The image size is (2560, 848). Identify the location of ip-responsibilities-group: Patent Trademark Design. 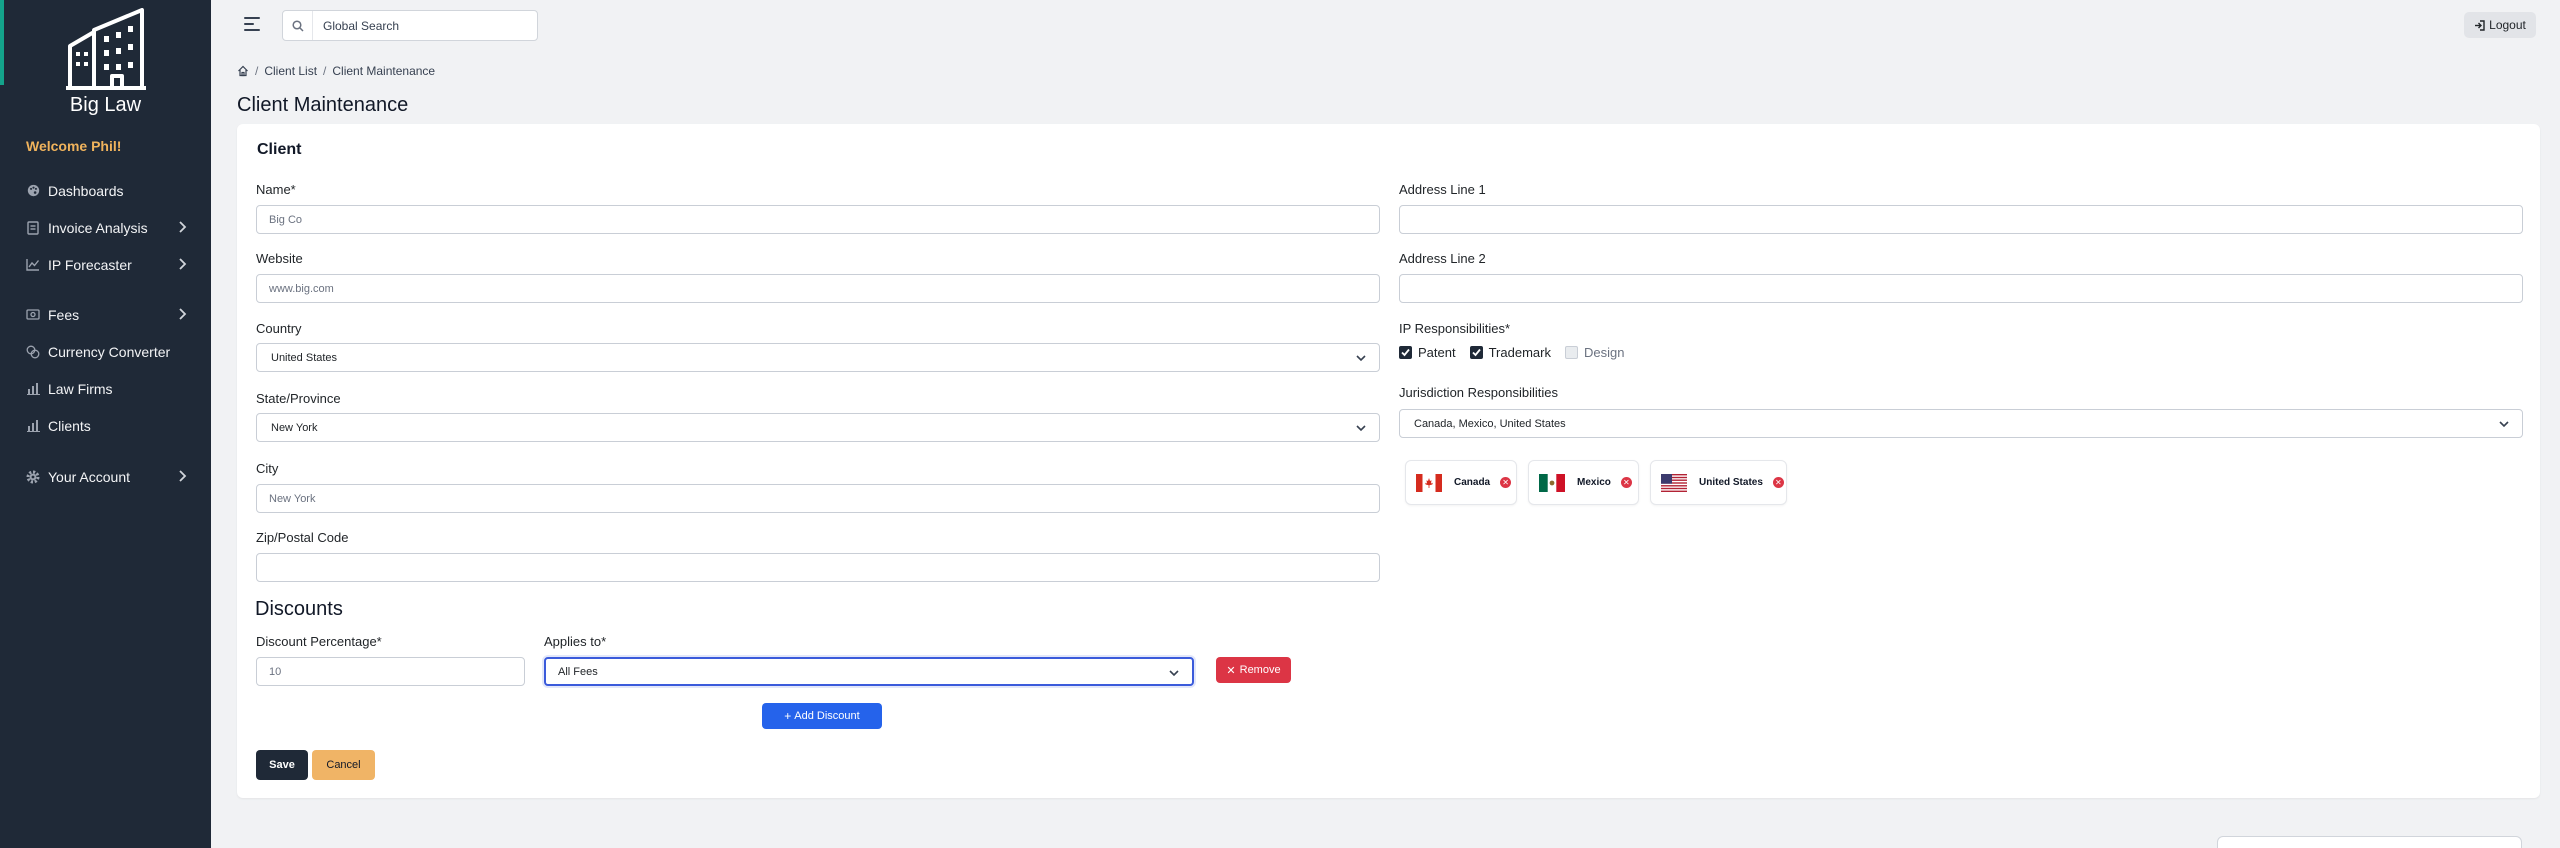
(1518, 352).